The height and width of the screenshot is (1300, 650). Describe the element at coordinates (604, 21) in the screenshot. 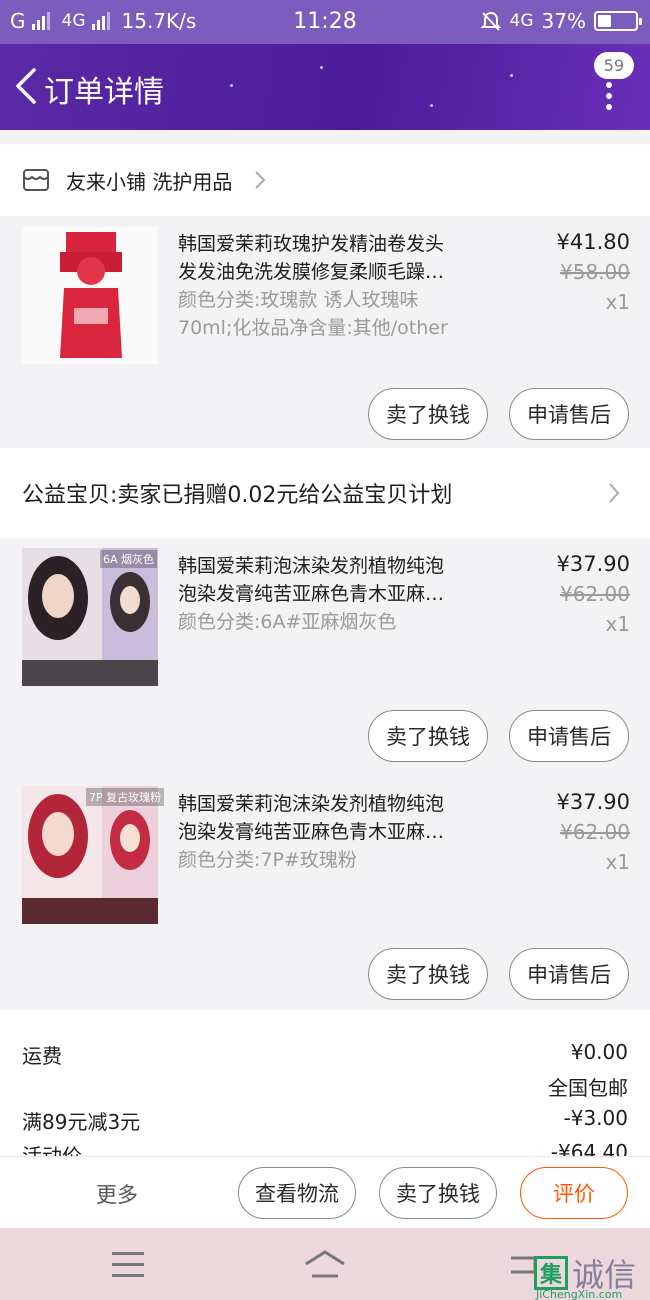

I see `battery-fill` at that location.